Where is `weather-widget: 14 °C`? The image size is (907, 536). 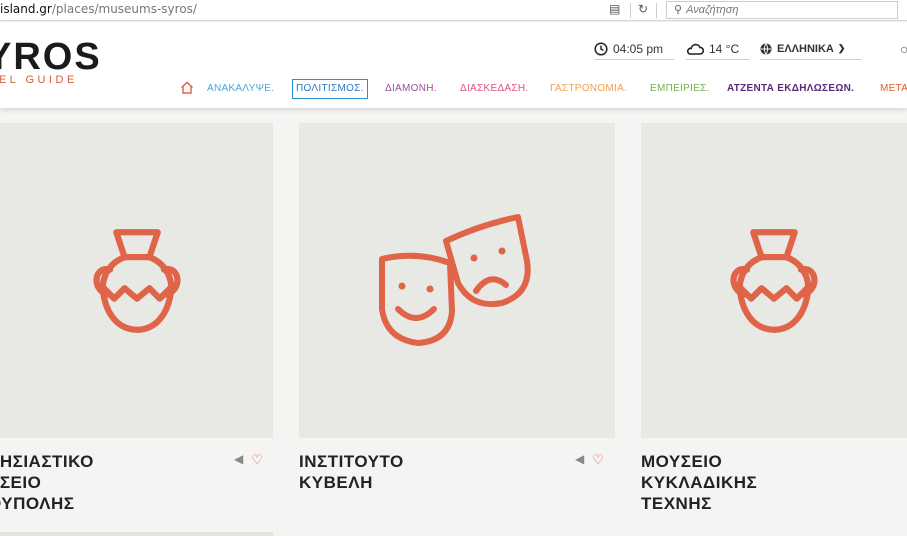
weather-widget: 14 °C is located at coordinates (718, 49).